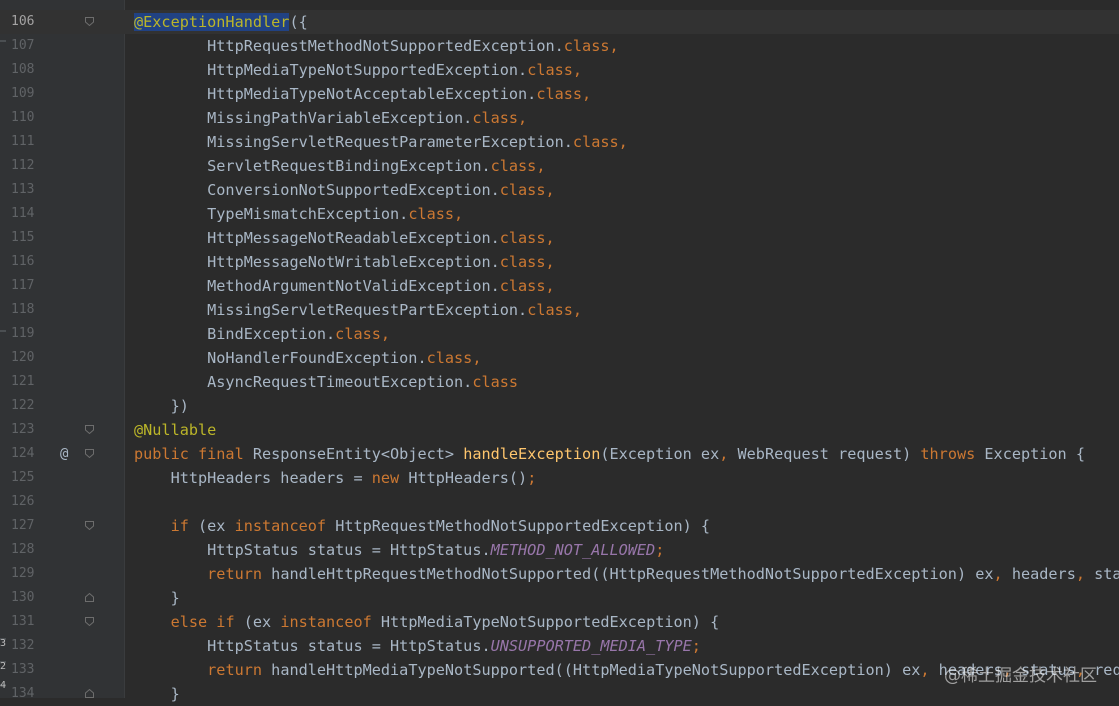 The height and width of the screenshot is (706, 1119). I want to click on code-token: Exception {, so click(1034, 454).